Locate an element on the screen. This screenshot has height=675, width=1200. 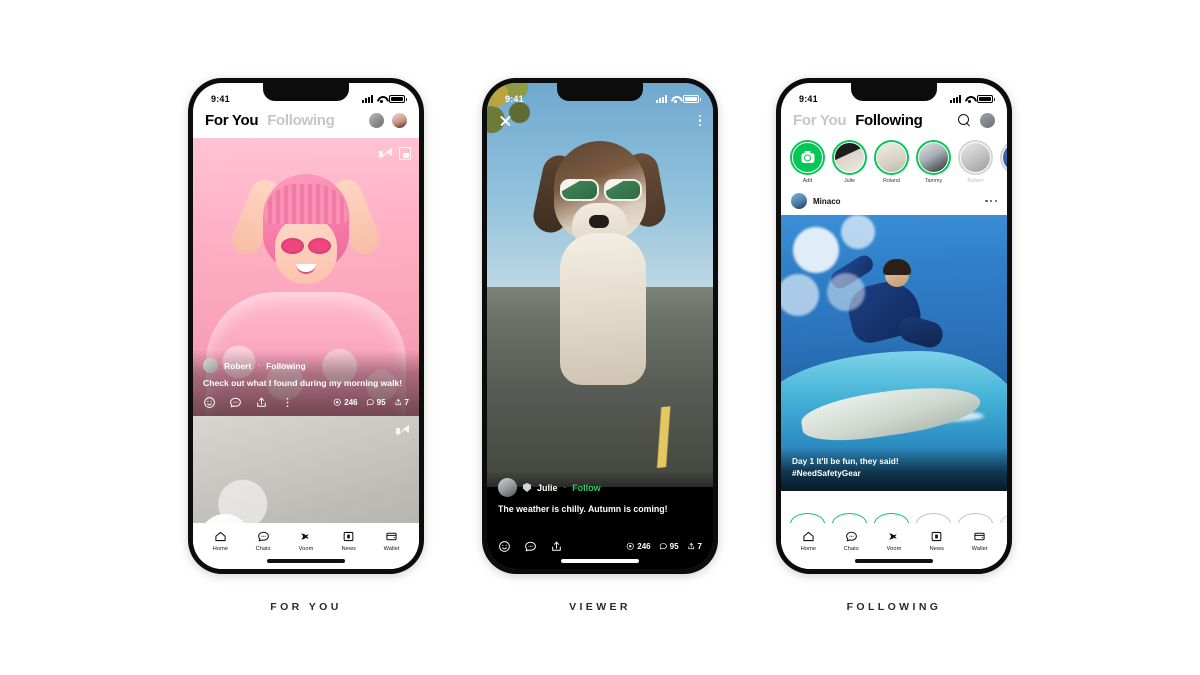
story-label: Add is located at coordinates (807, 181).